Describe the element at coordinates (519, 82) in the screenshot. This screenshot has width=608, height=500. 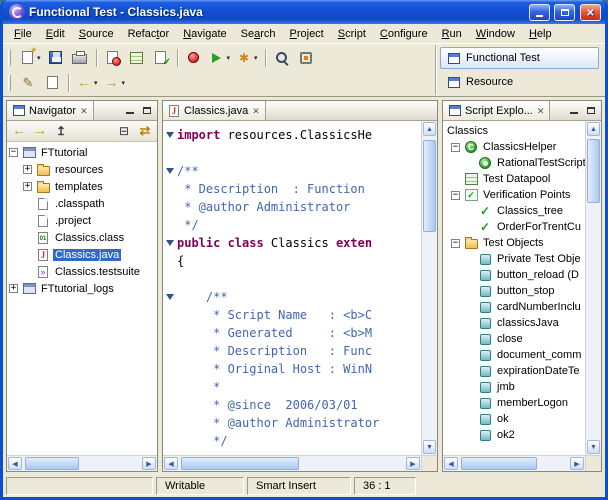
I see `perspective-button-resource: Resource` at that location.